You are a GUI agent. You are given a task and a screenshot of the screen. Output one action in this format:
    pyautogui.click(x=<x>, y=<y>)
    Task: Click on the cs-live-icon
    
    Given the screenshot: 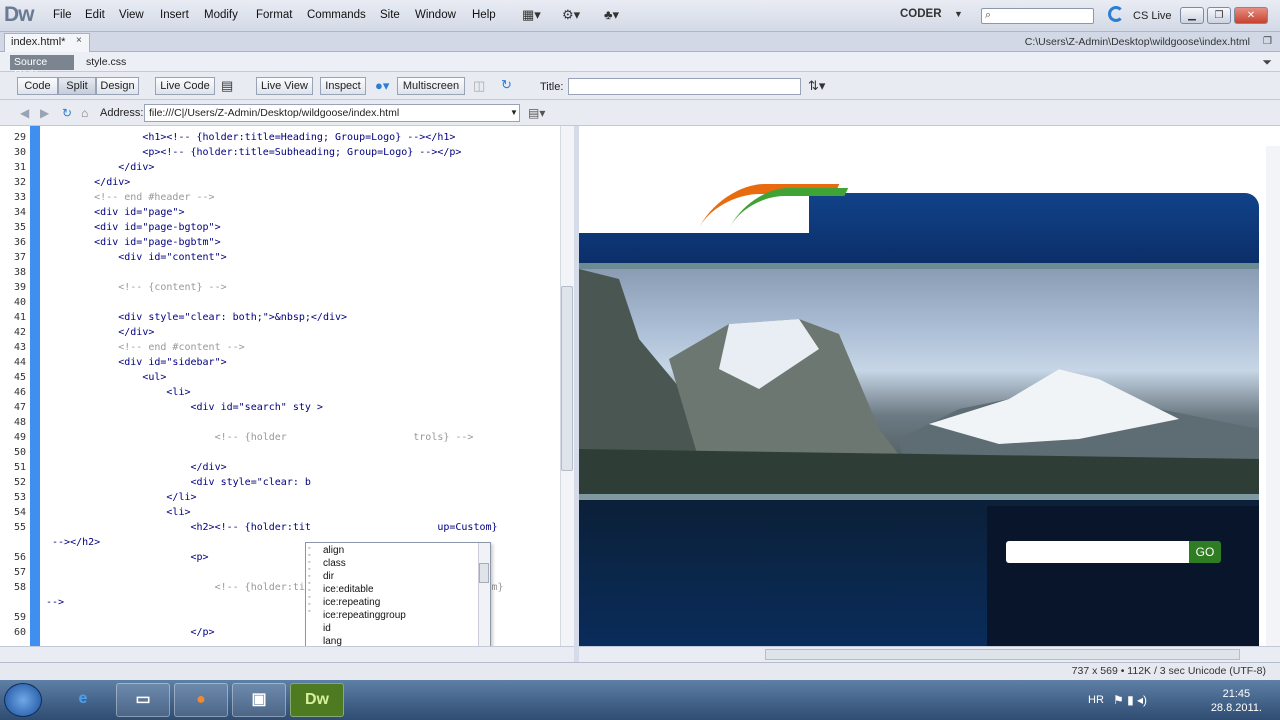 What is the action you would take?
    pyautogui.click(x=1116, y=14)
    